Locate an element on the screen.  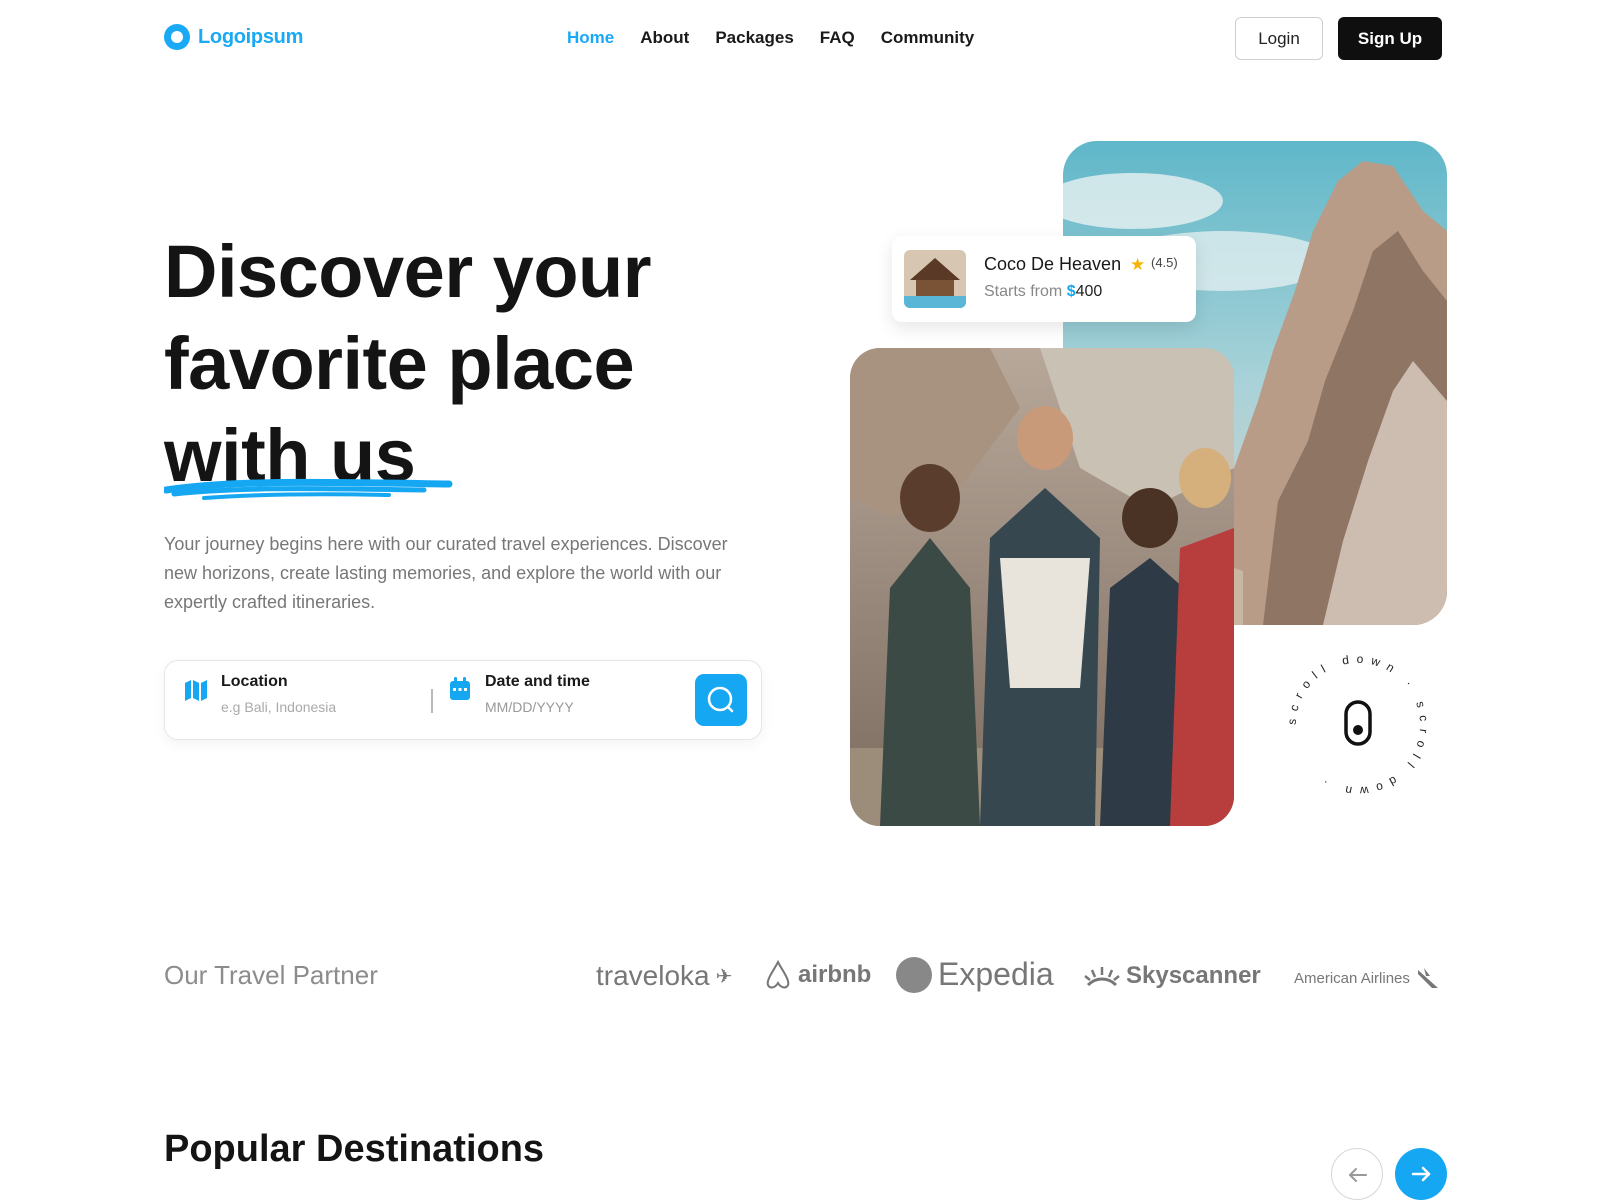
star-icon: ★ is located at coordinates (1138, 264).